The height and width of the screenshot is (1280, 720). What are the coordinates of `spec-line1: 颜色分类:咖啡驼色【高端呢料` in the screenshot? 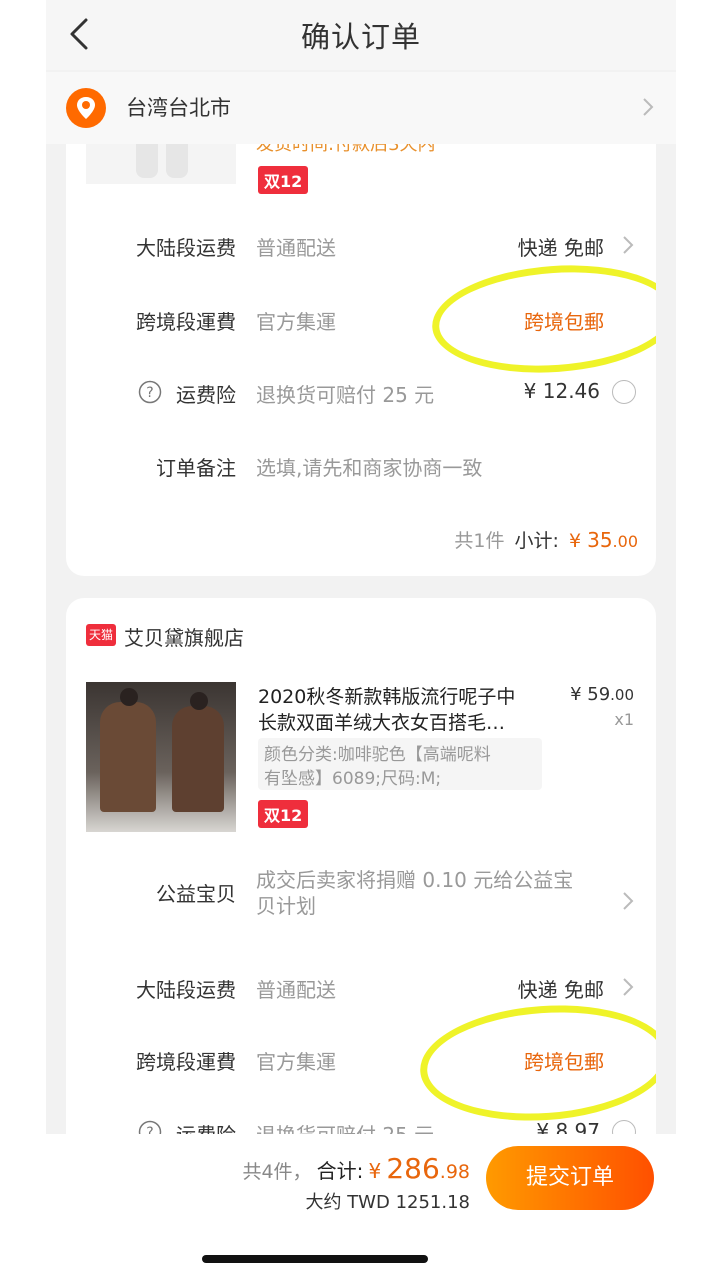 It's located at (377, 755).